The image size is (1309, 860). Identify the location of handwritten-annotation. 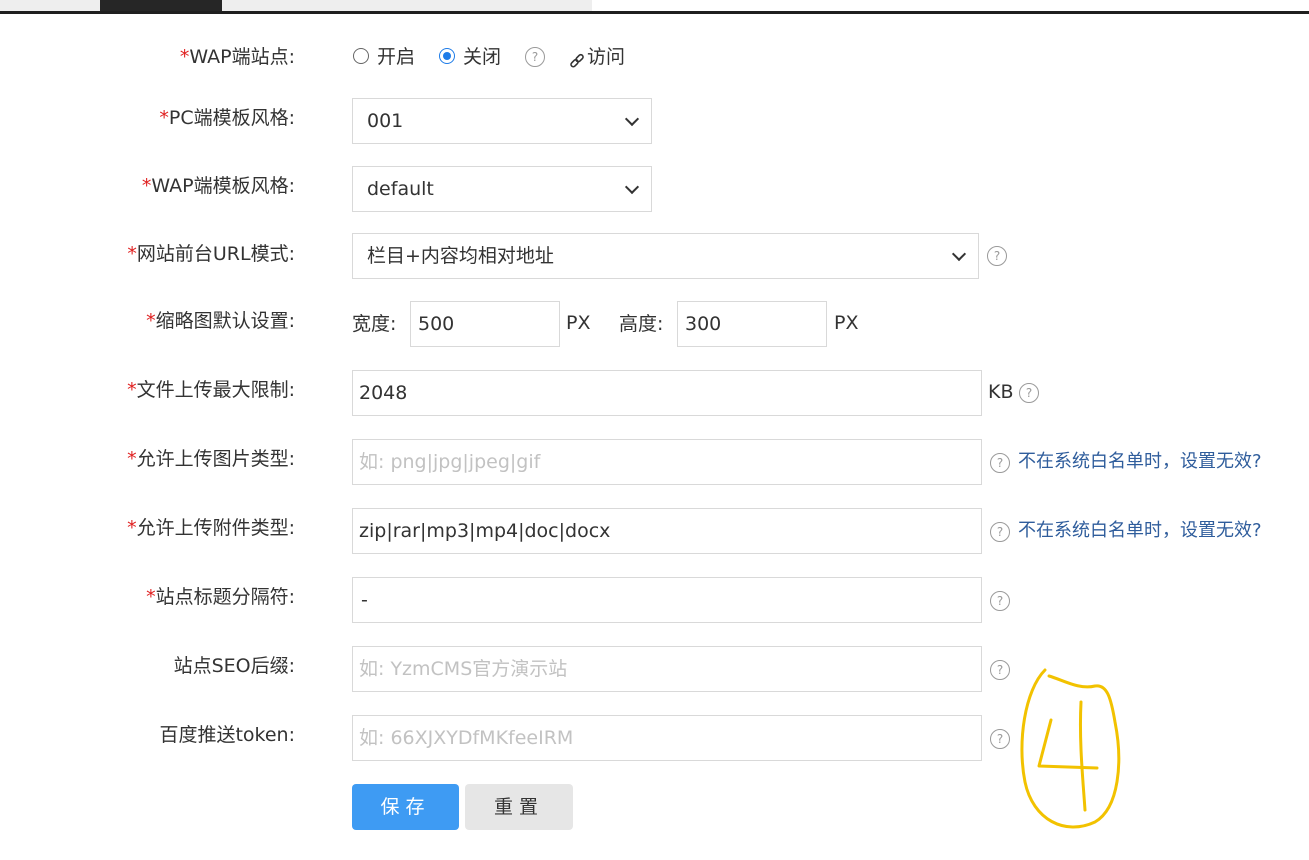
(1070, 748).